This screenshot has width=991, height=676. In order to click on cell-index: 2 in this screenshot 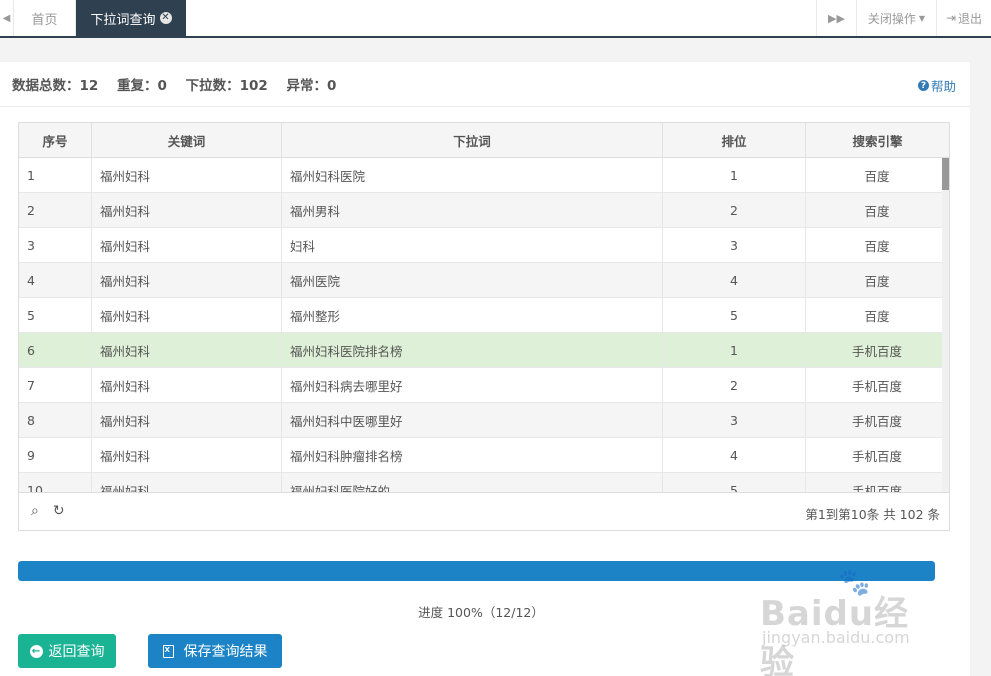, I will do `click(55, 210)`.